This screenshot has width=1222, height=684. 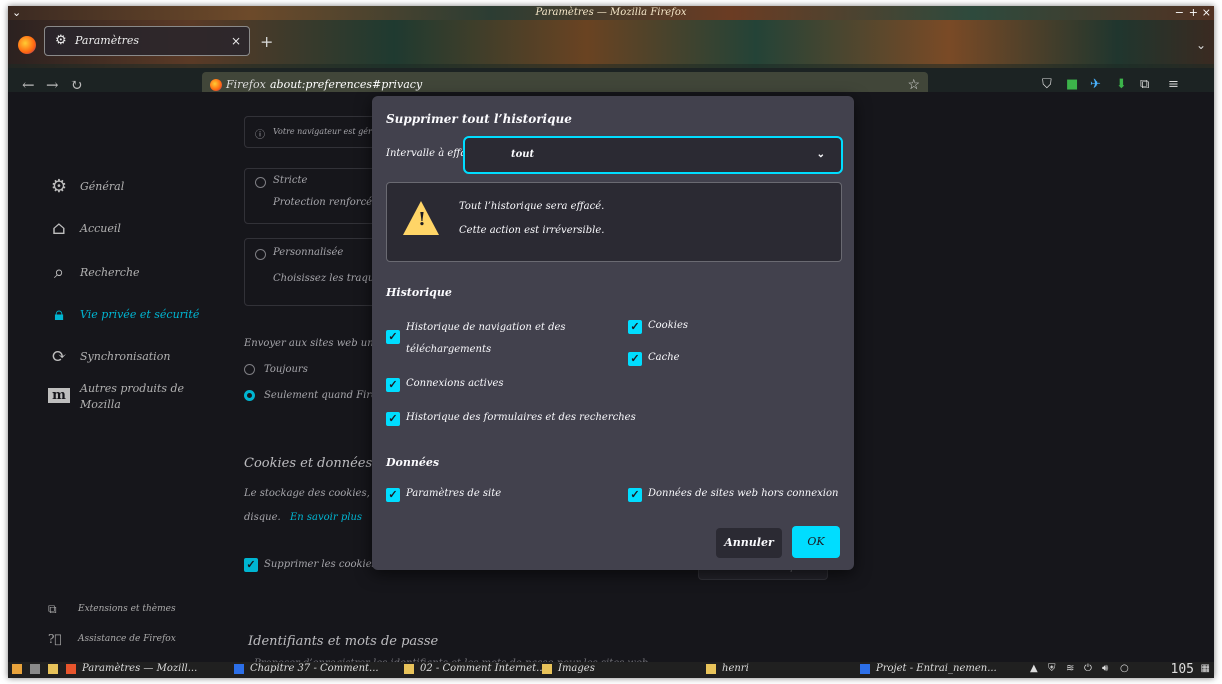 I want to click on notification-icon: ▲, so click(x=1034, y=668).